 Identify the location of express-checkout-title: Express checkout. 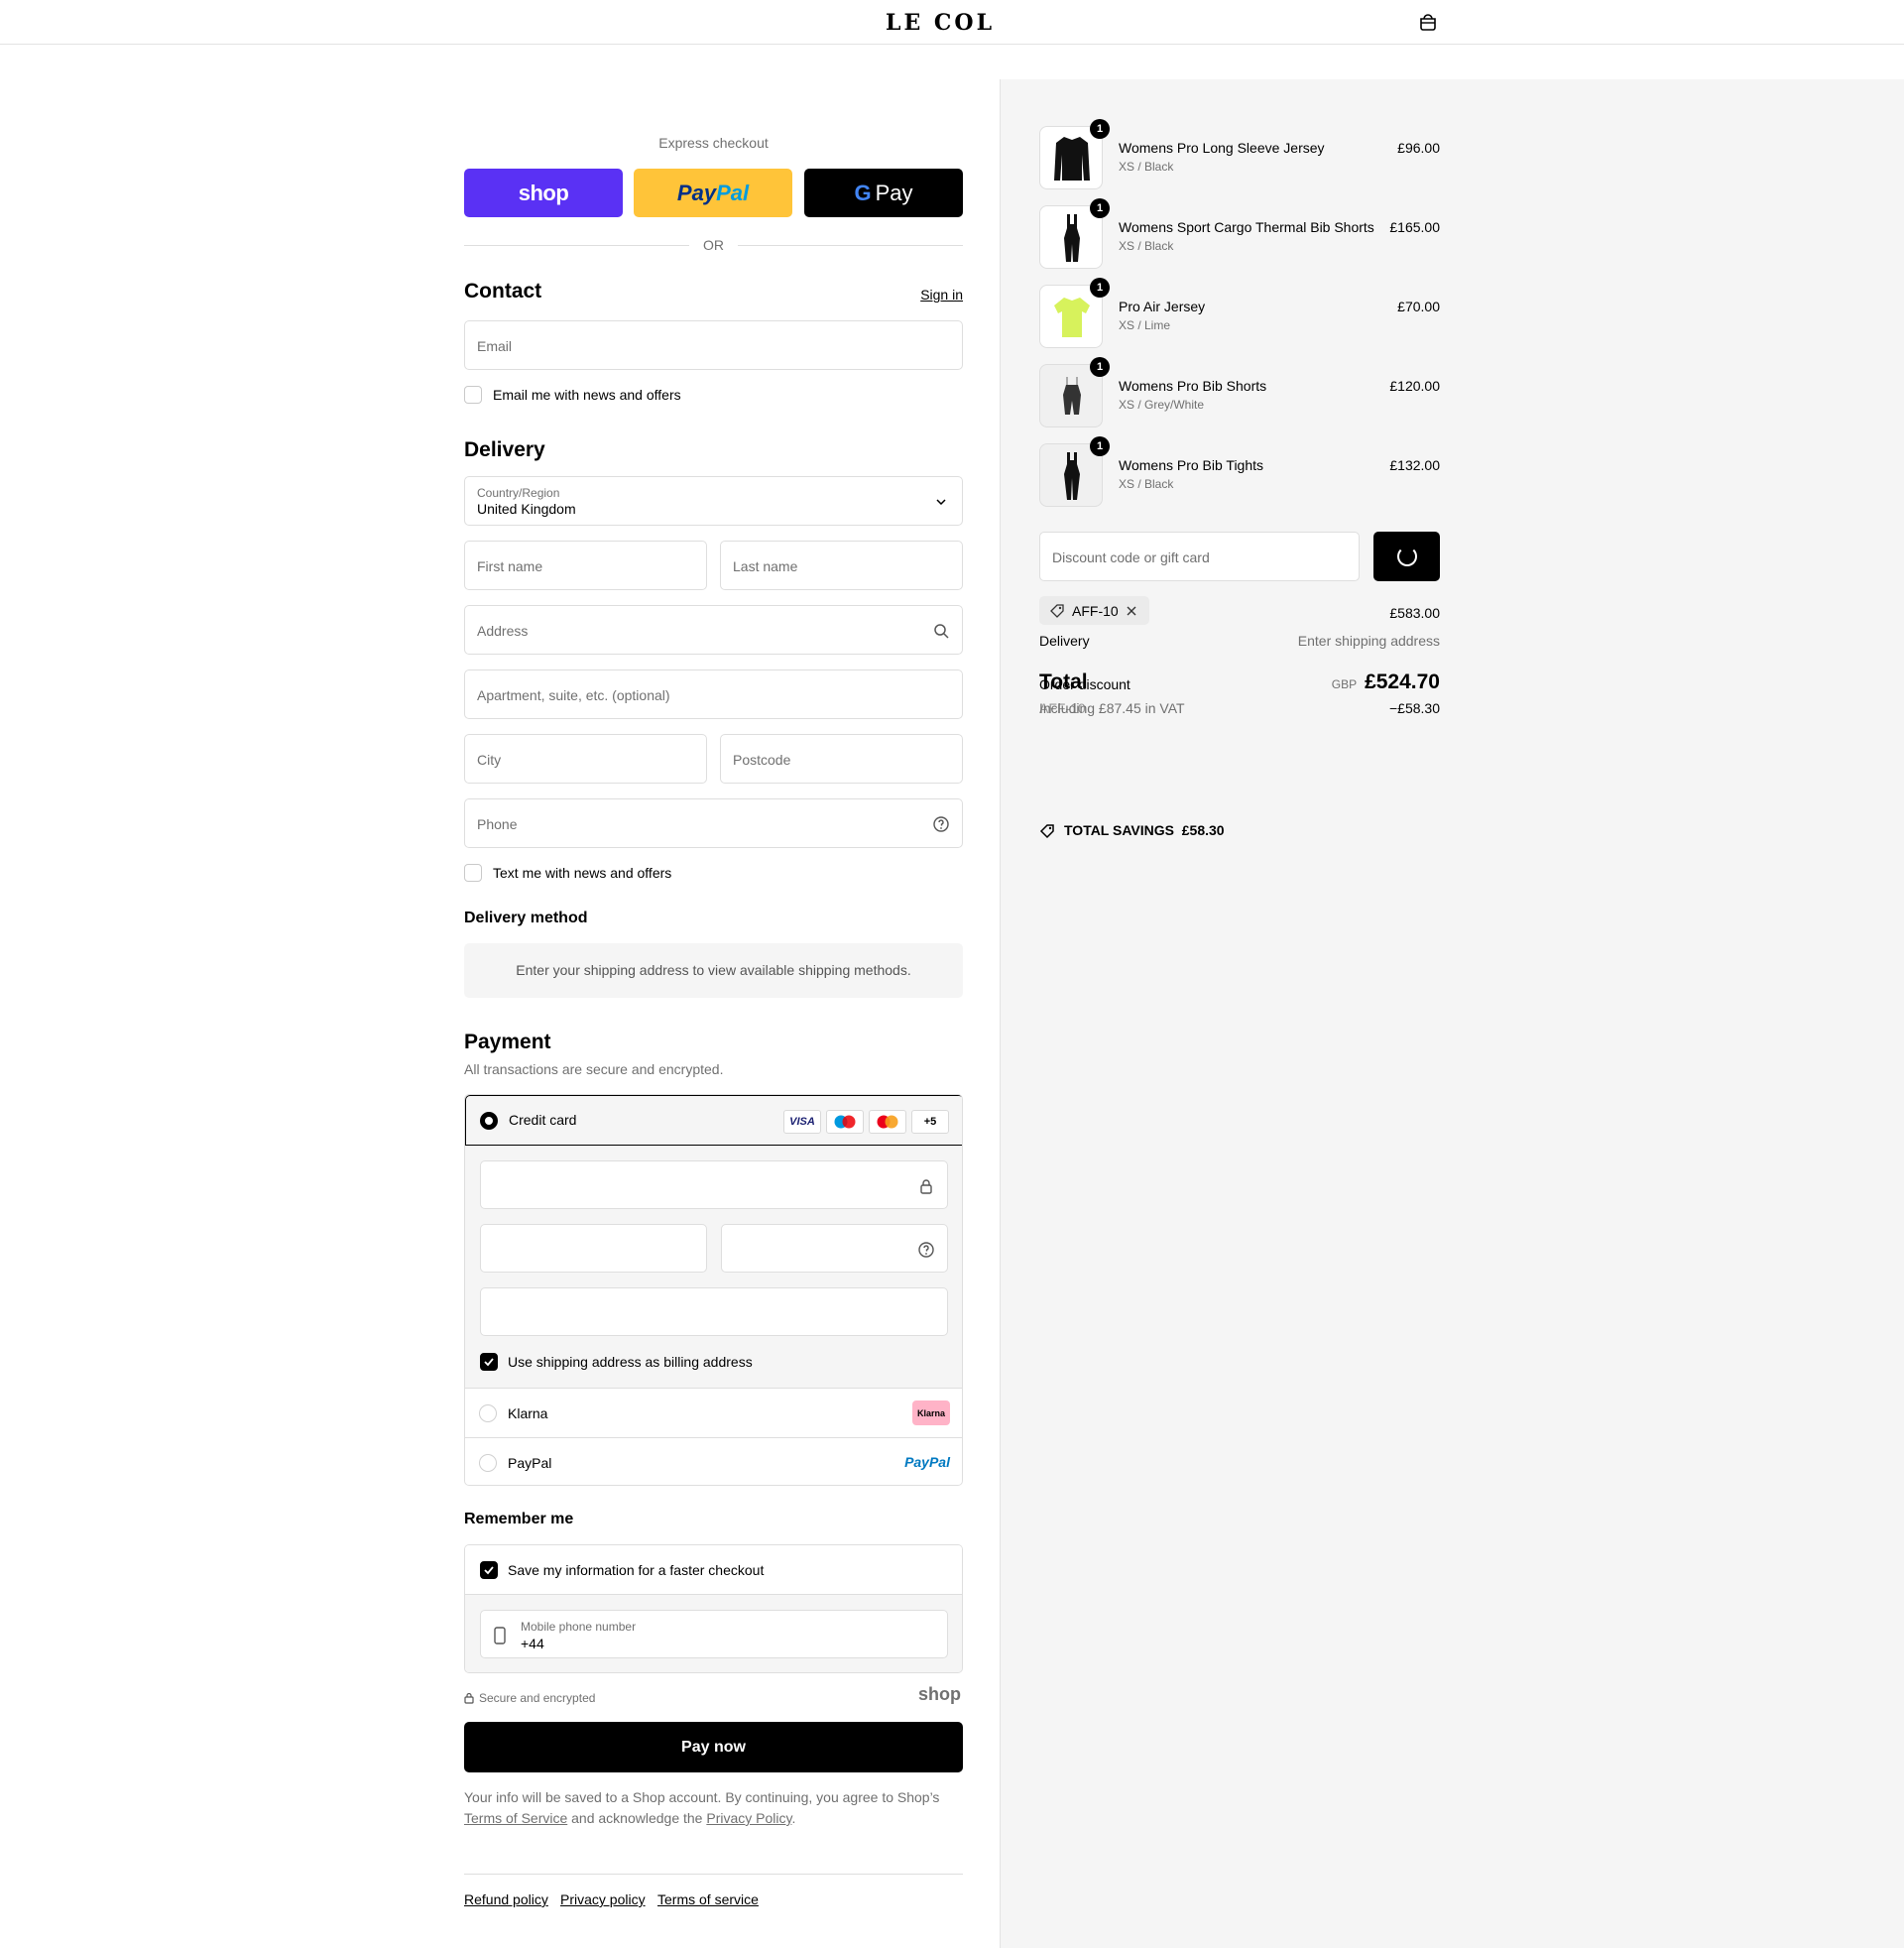
(713, 143).